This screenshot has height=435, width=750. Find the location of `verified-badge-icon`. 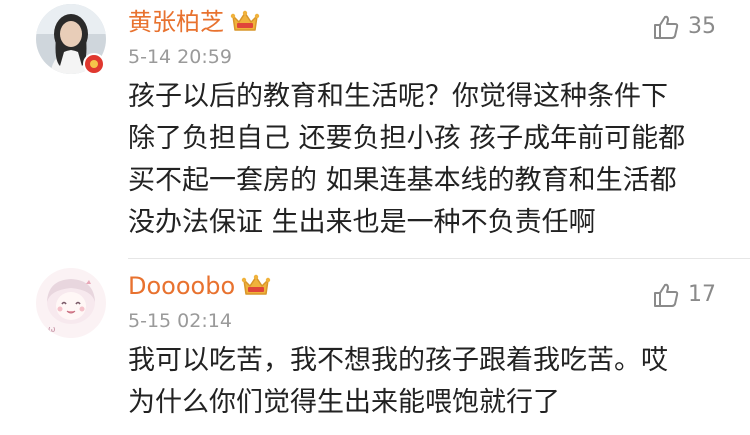

verified-badge-icon is located at coordinates (94, 64).